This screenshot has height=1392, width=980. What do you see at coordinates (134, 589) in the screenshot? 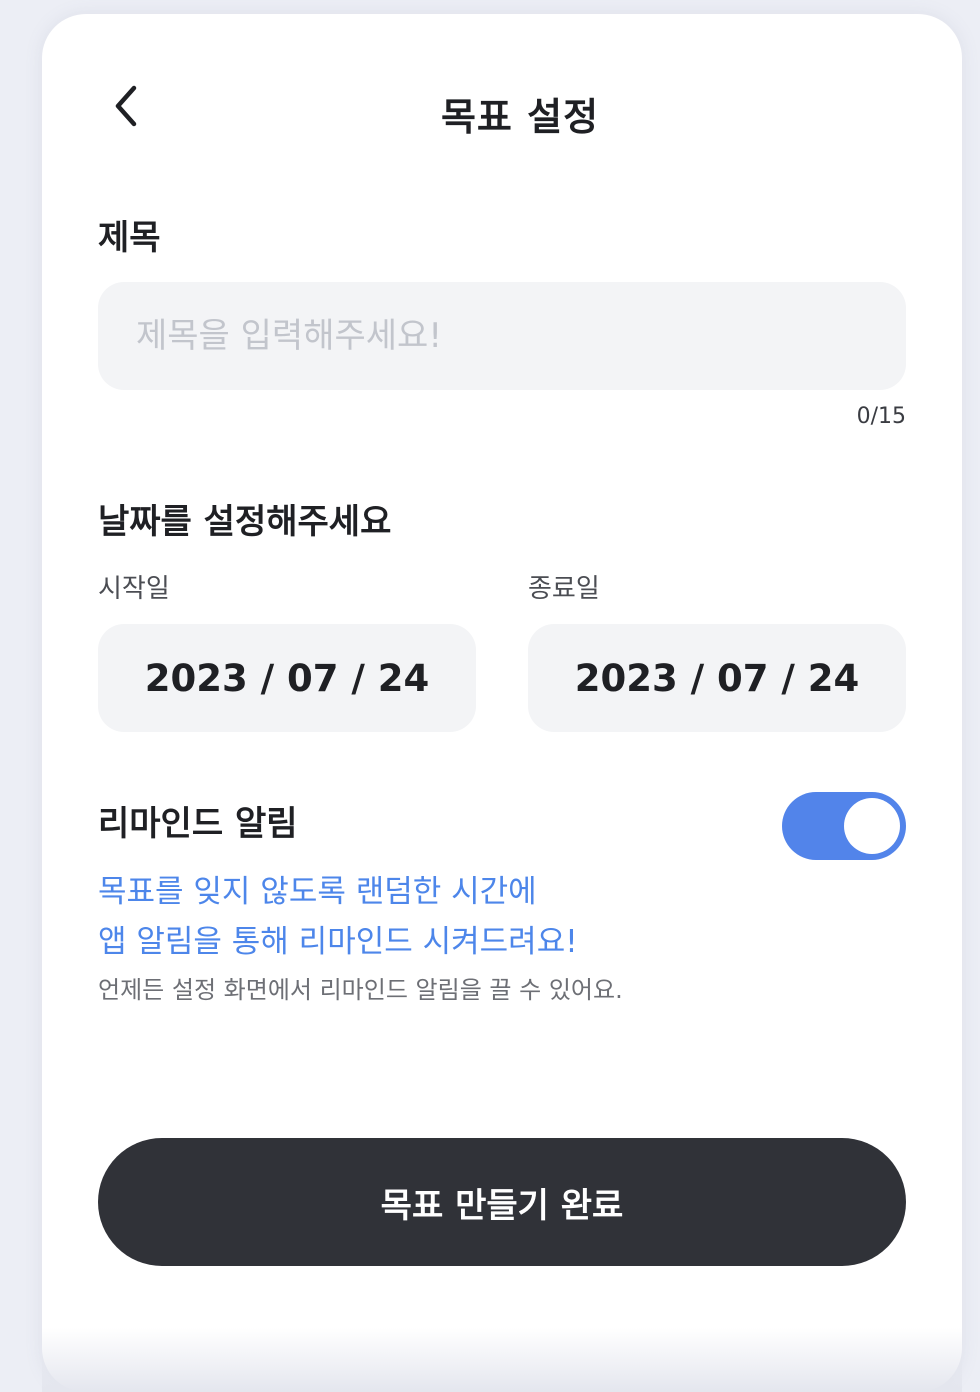
I see `start-date-label: 시작일` at bounding box center [134, 589].